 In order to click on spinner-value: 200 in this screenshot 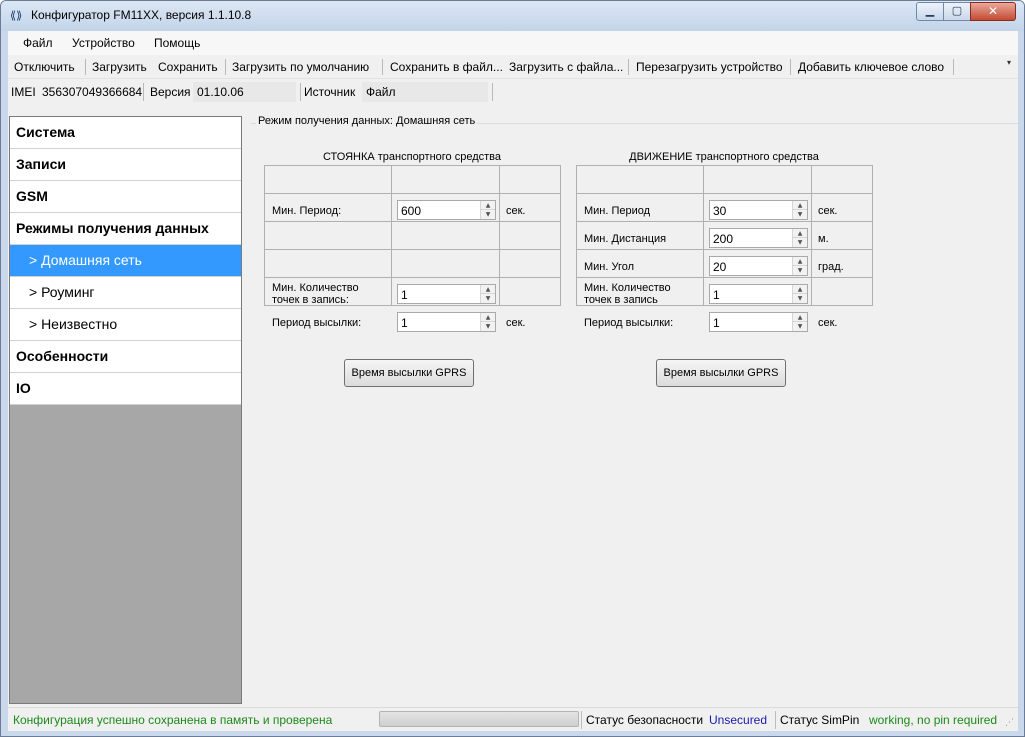, I will do `click(723, 239)`.